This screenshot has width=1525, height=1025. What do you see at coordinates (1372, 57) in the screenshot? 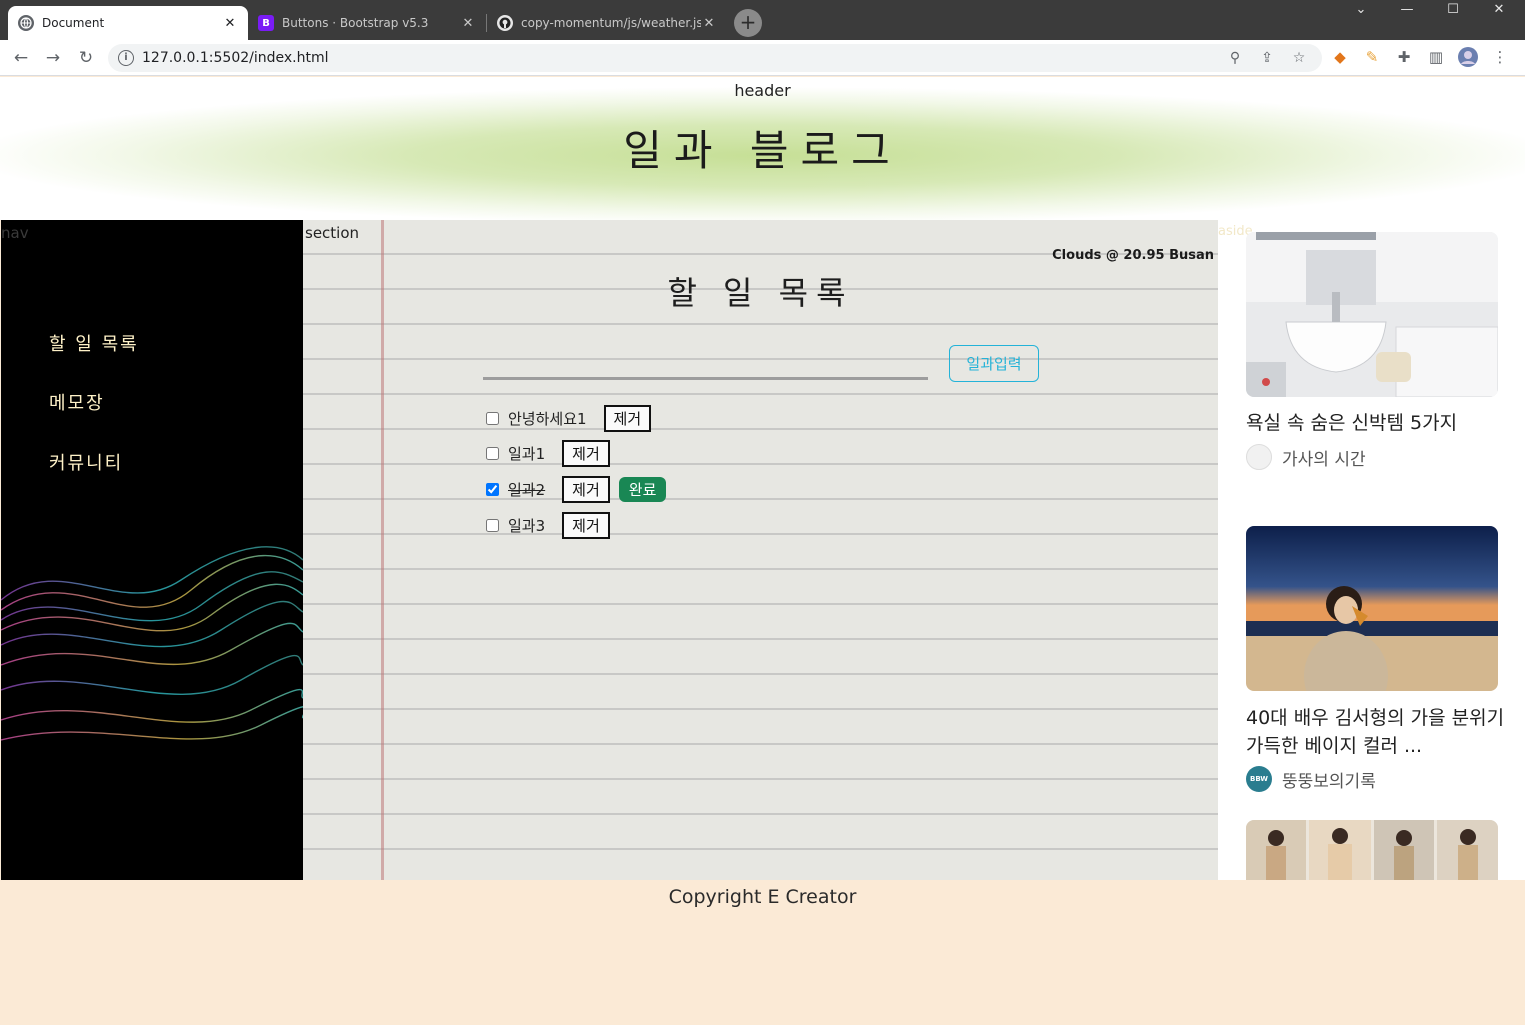
I see `color-picker-icon: ✎` at bounding box center [1372, 57].